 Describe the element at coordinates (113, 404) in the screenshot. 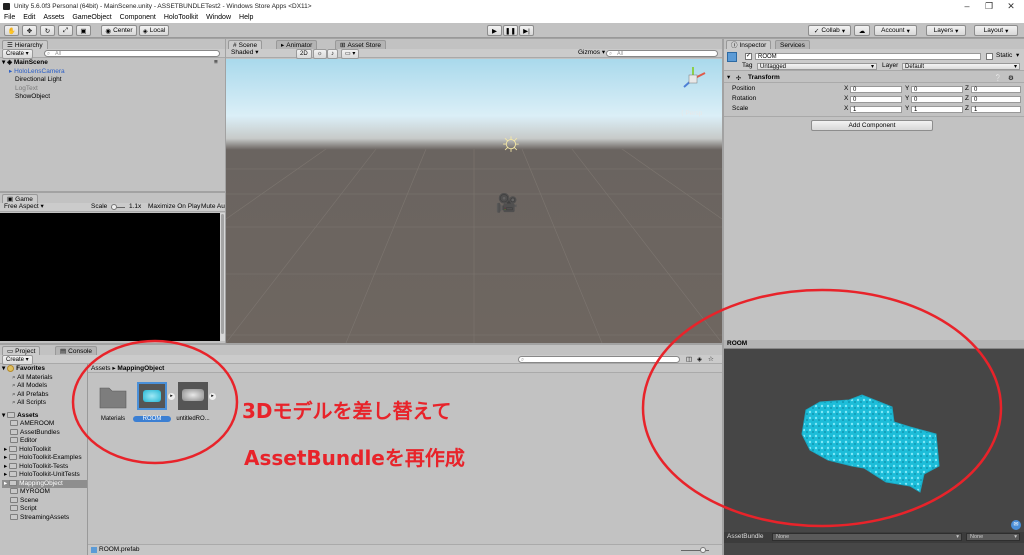

I see `asset-tile: Materials` at that location.